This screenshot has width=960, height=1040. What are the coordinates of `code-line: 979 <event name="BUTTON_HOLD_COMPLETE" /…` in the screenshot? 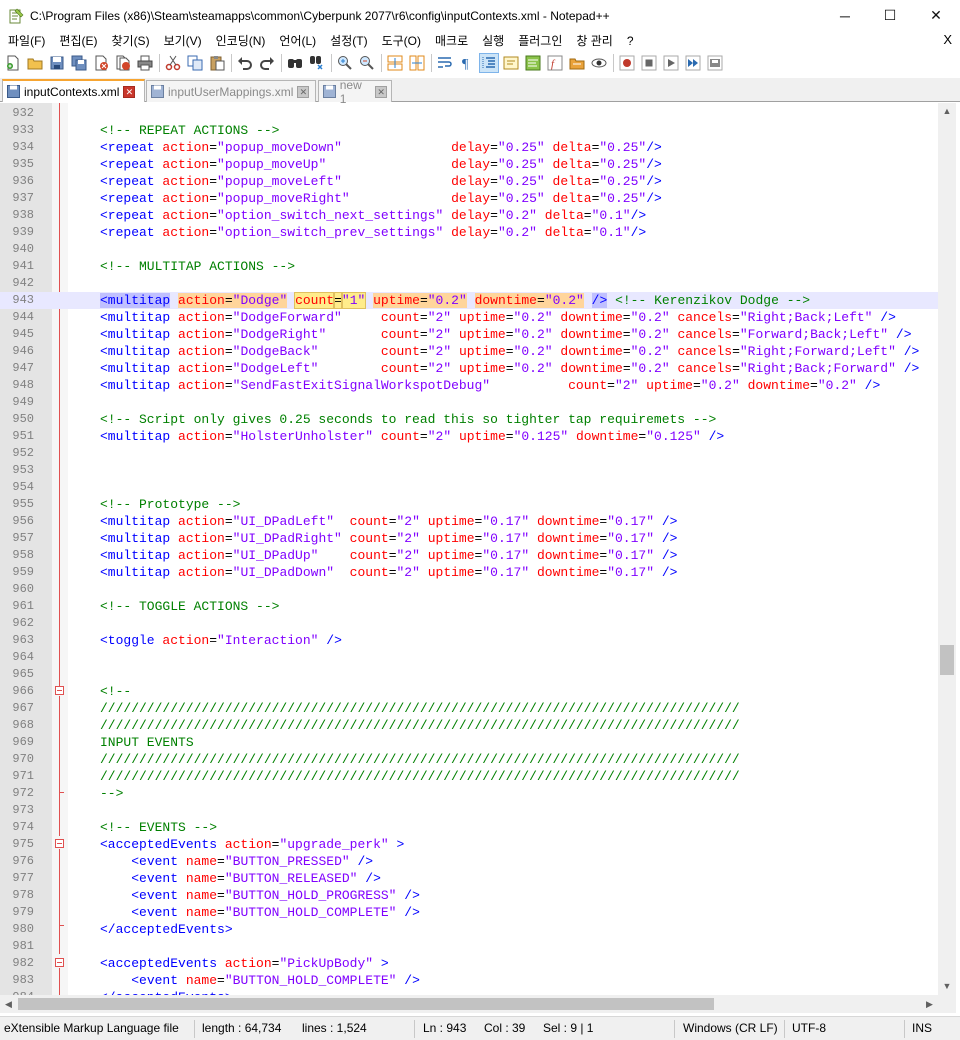 It's located at (469, 912).